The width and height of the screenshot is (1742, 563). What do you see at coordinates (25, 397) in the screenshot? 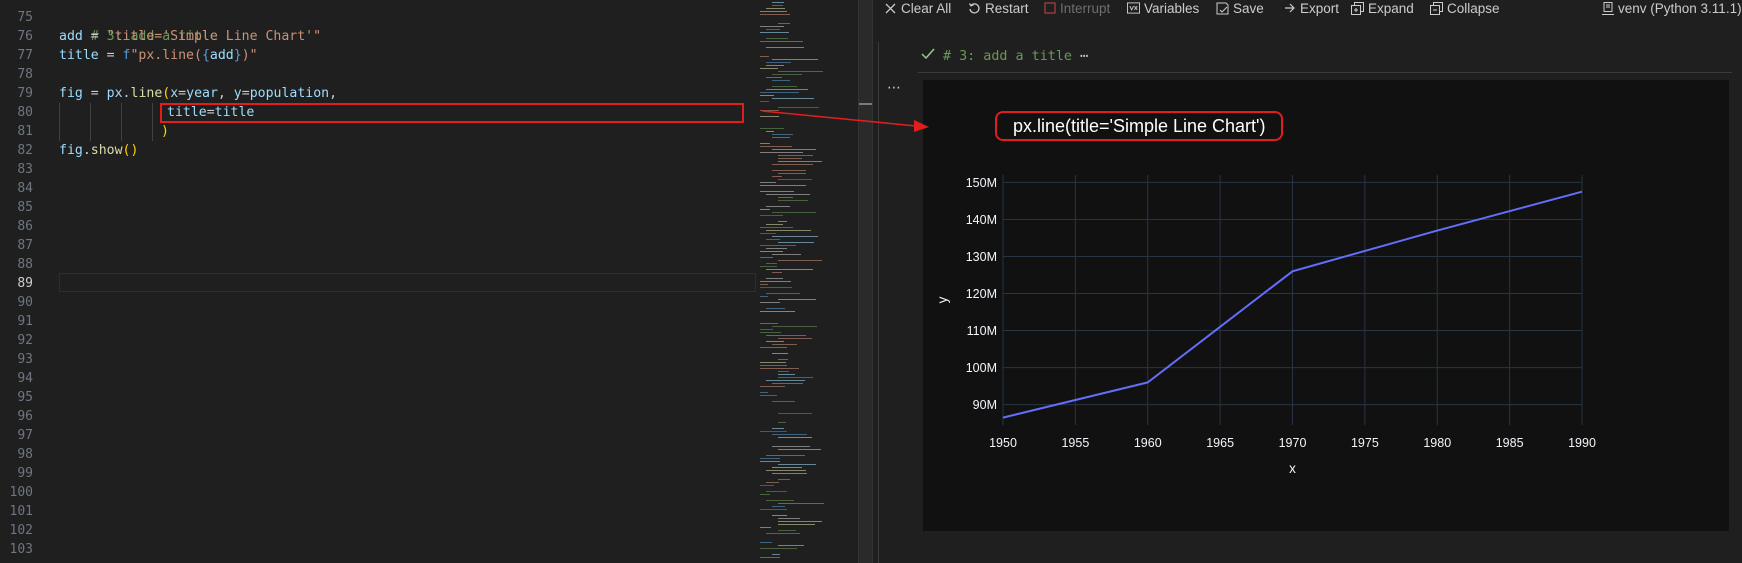
I see `line-number: 95` at bounding box center [25, 397].